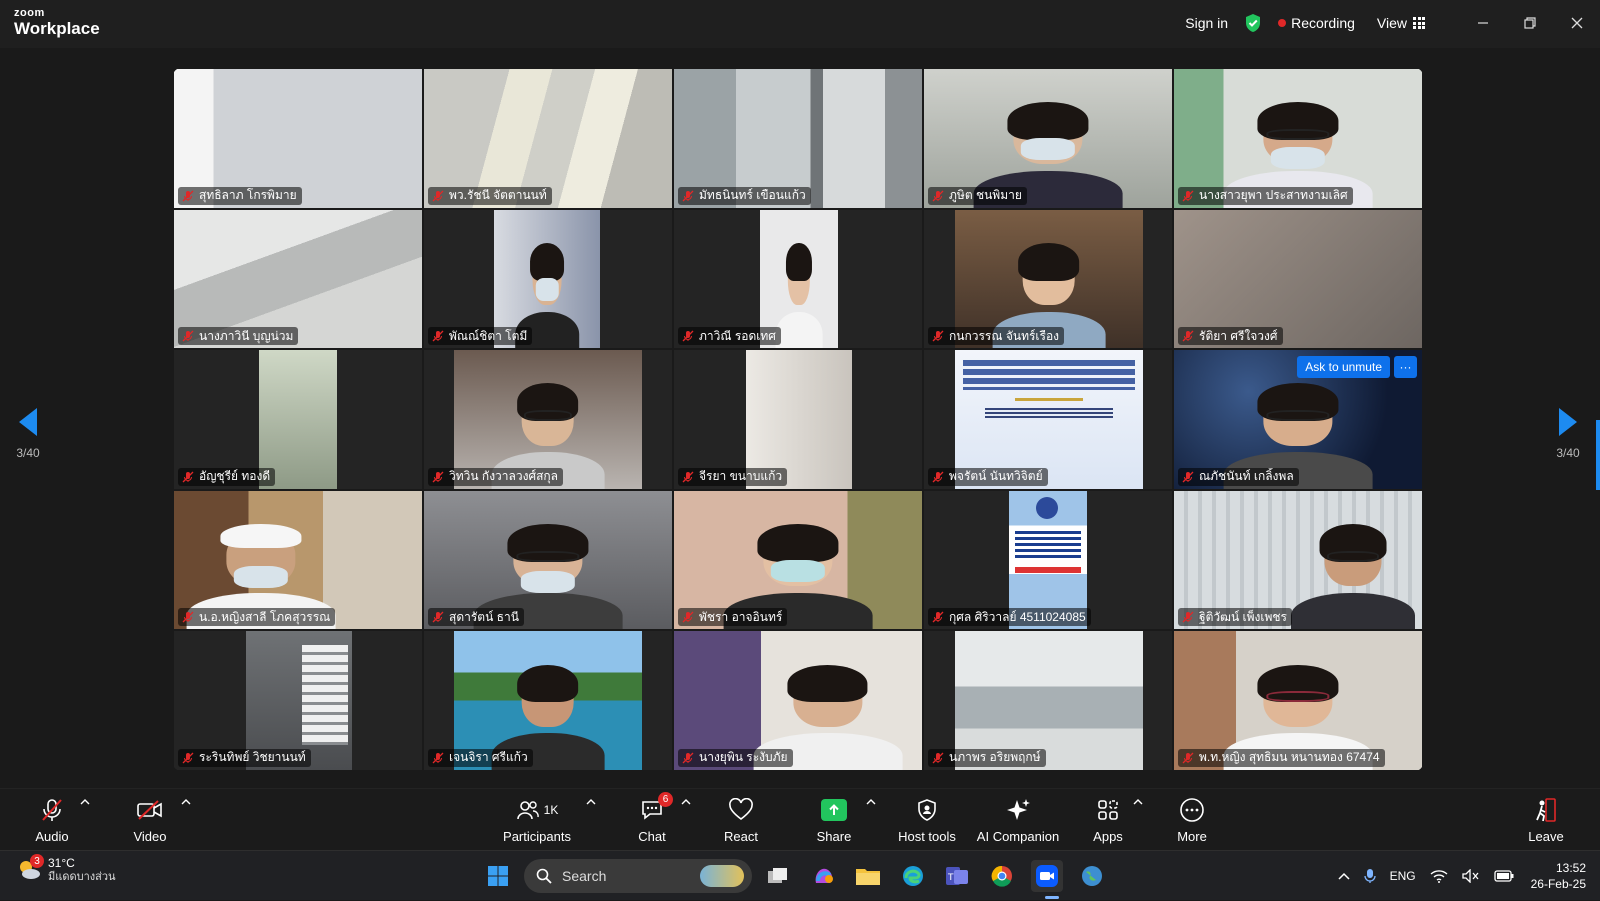 The width and height of the screenshot is (1600, 901). What do you see at coordinates (1298, 138) in the screenshot?
I see `video-tile: นางสาวยุพา ประสาทงามเลิศ` at bounding box center [1298, 138].